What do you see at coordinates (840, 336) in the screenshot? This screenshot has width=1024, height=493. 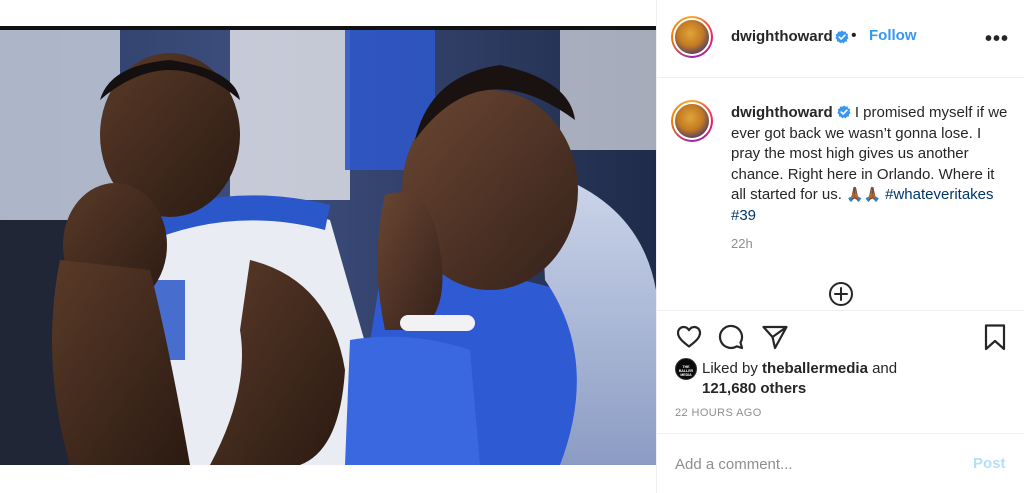 I see `action-bar` at bounding box center [840, 336].